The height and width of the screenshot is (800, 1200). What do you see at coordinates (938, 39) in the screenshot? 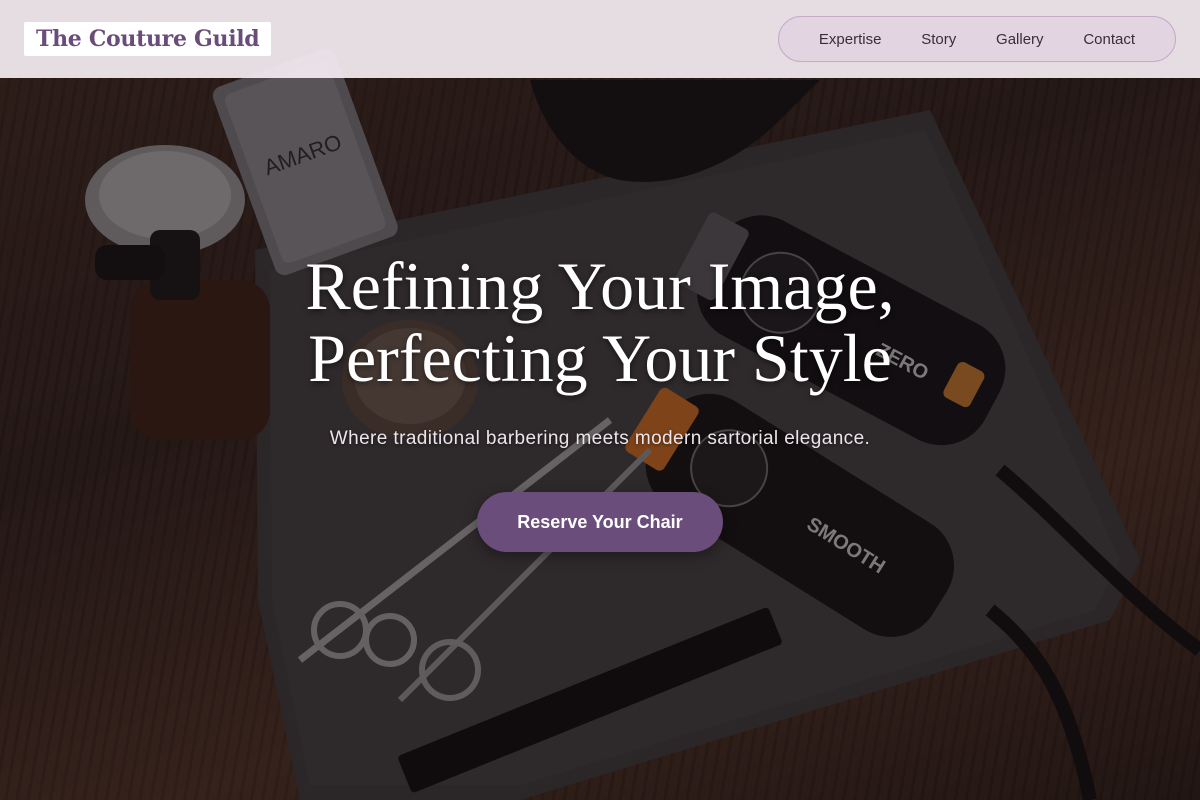
I see `nav-link-story: Story` at bounding box center [938, 39].